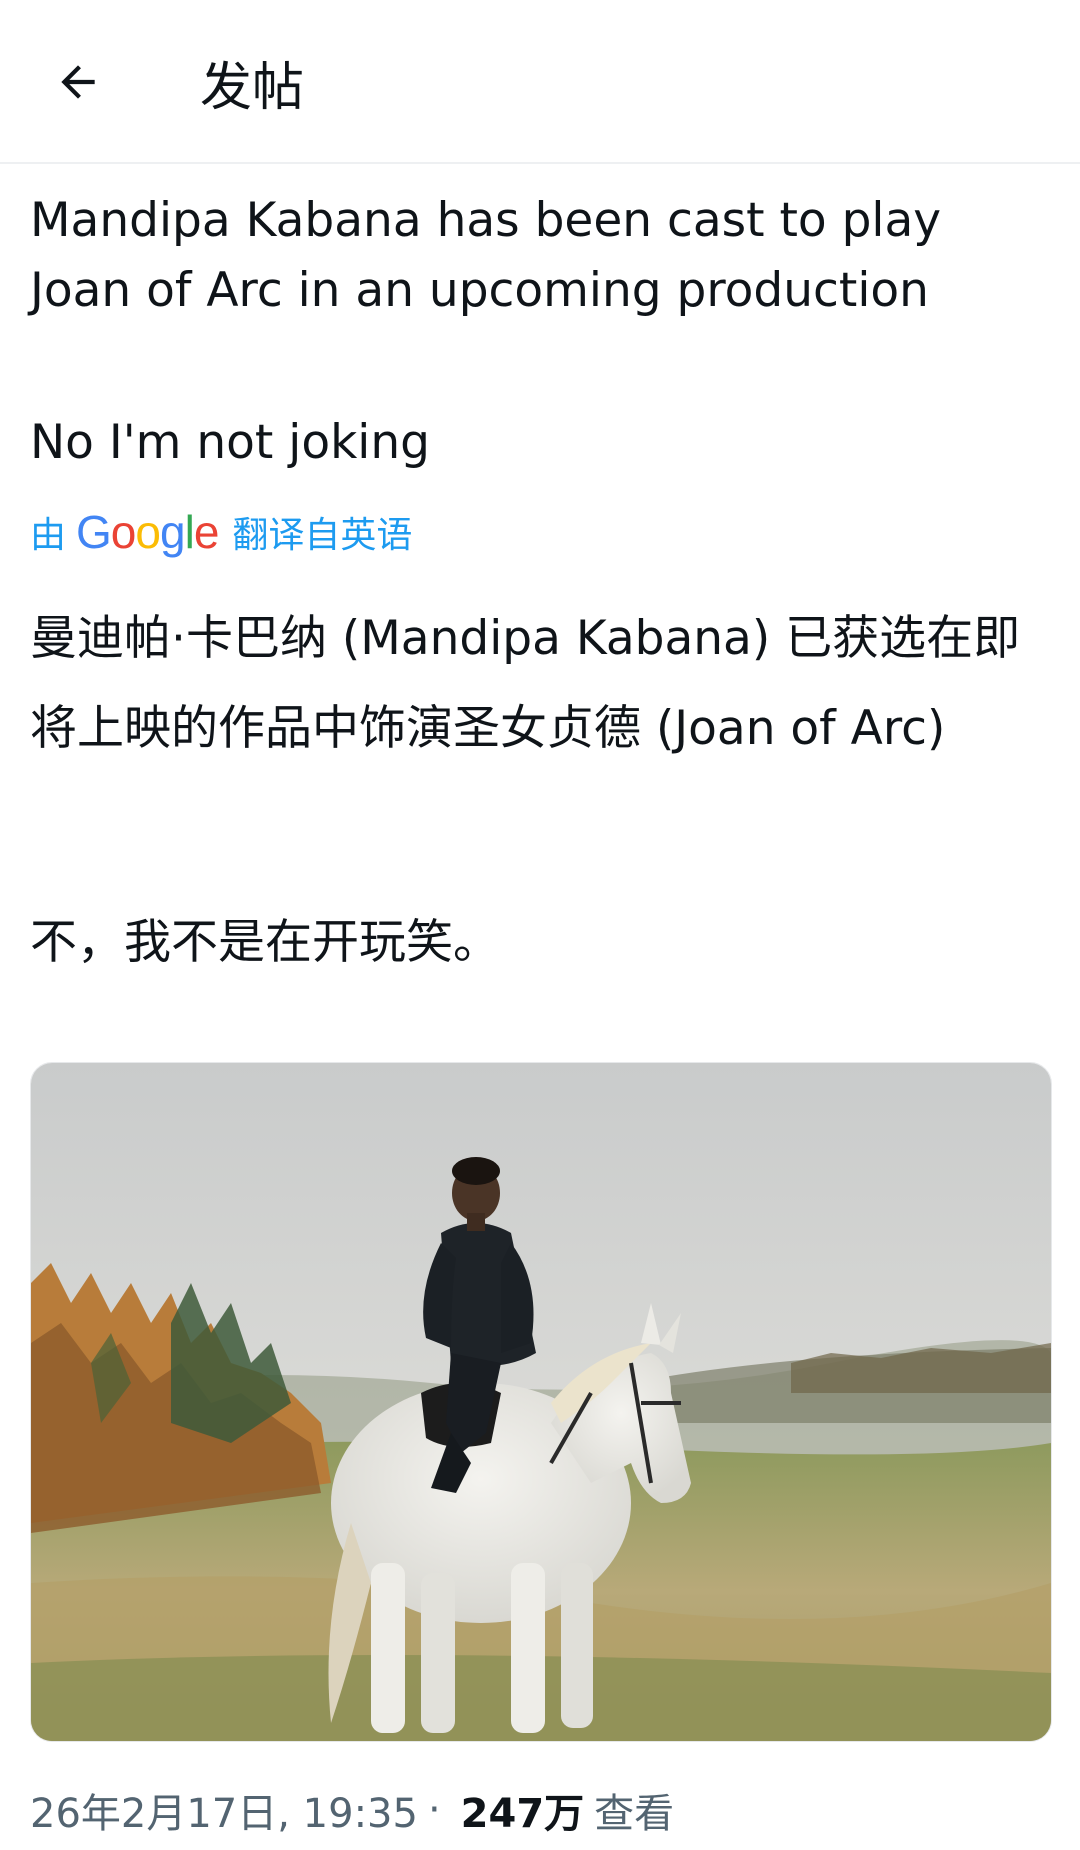 This screenshot has width=1080, height=1850. Describe the element at coordinates (252, 88) in the screenshot. I see `page-title: 发帖` at that location.